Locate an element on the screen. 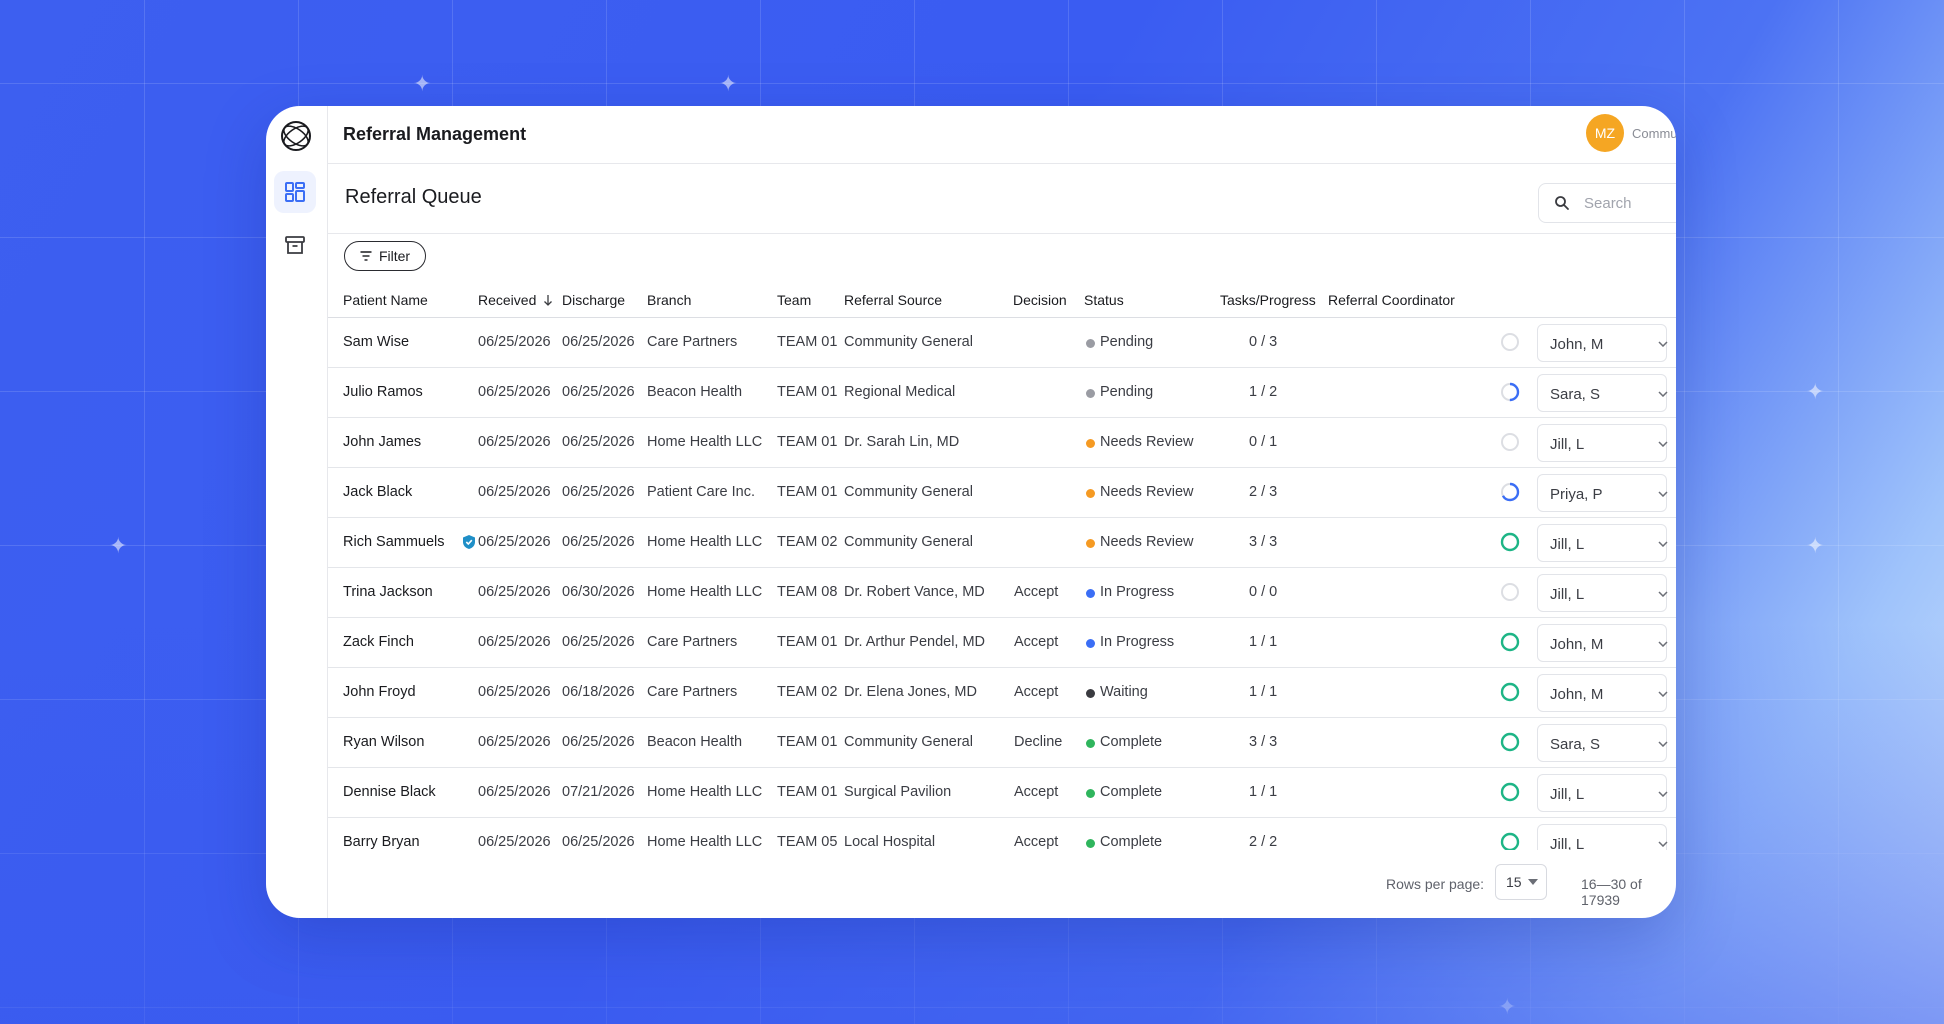 The image size is (1944, 1024). column-header-decision: Decision is located at coordinates (1040, 300).